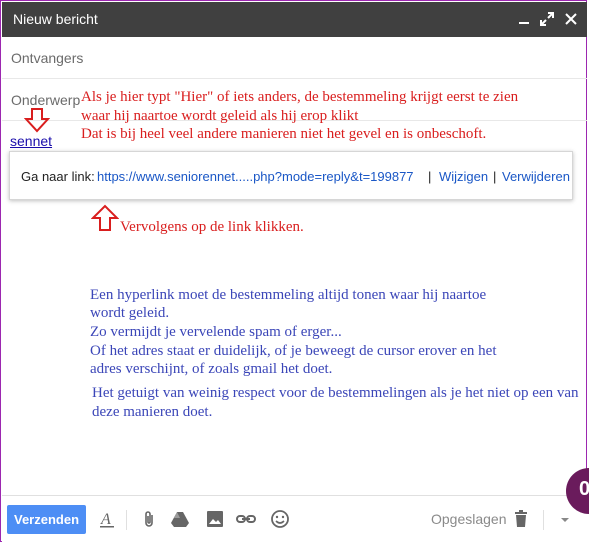 This screenshot has width=589, height=544. Describe the element at coordinates (149, 519) in the screenshot. I see `attach-icon` at that location.